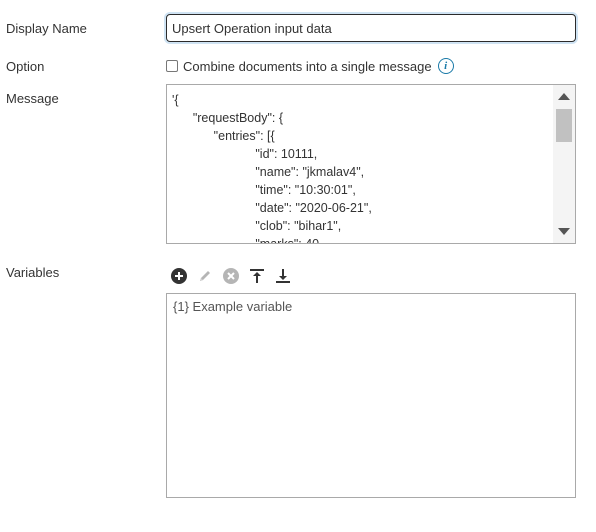 This screenshot has height=532, width=596. Describe the element at coordinates (172, 66) in the screenshot. I see `combine-documents-checkbox` at that location.